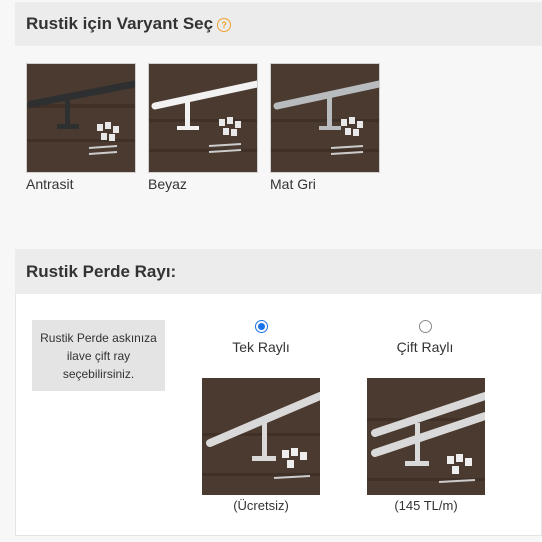 The image size is (542, 542). I want to click on rail-price-tek: (Ücretsiz), so click(261, 505).